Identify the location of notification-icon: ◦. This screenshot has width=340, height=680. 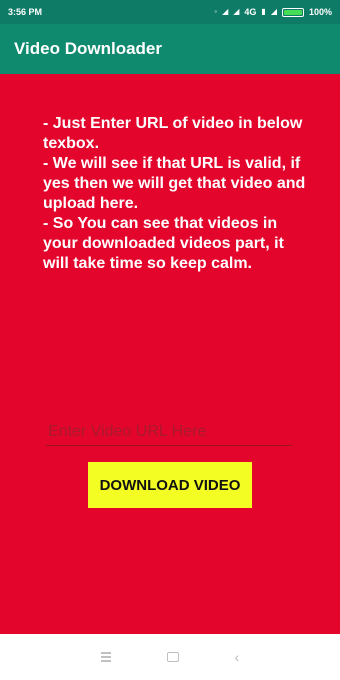
(216, 11).